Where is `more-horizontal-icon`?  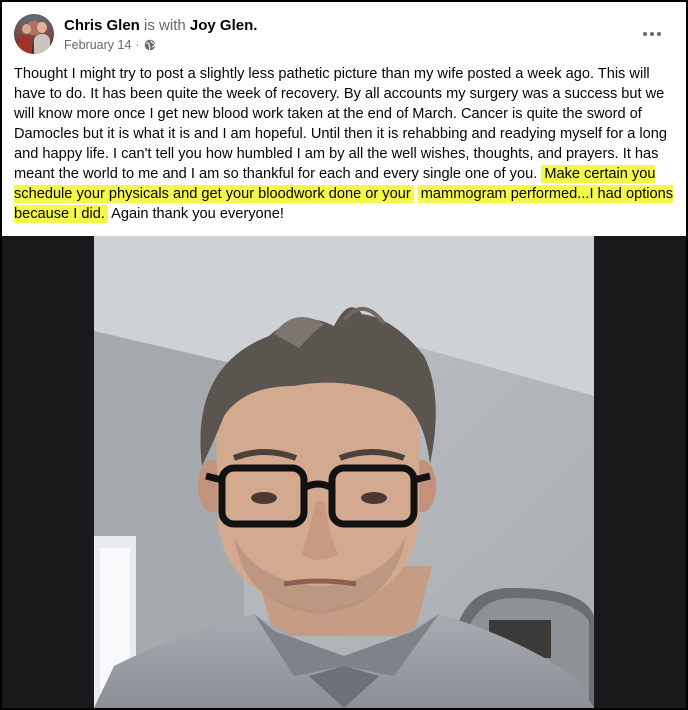 more-horizontal-icon is located at coordinates (645, 34).